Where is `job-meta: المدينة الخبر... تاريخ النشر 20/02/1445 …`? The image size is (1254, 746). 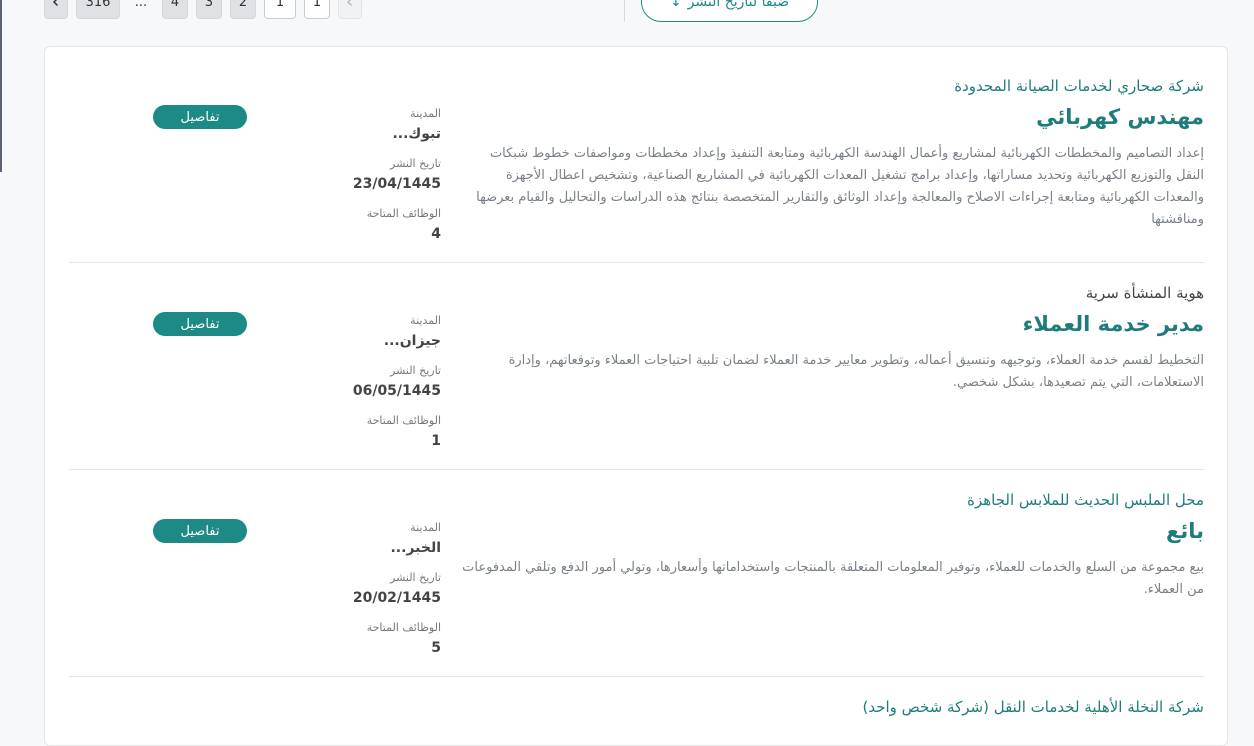 job-meta: المدينة الخبر... تاريخ النشر 20/02/1445 … is located at coordinates (396, 596).